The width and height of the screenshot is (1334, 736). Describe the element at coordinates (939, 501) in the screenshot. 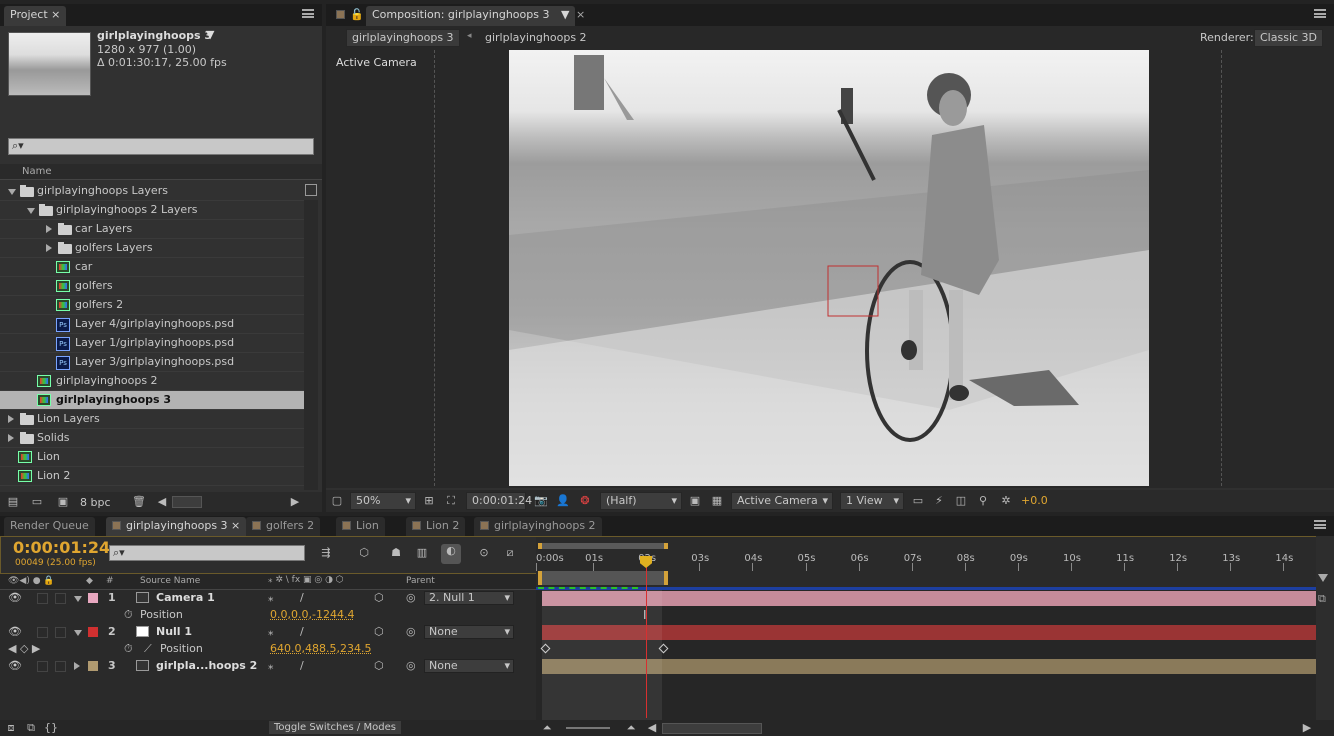

I see `fast-preview-icon: ⚡` at that location.